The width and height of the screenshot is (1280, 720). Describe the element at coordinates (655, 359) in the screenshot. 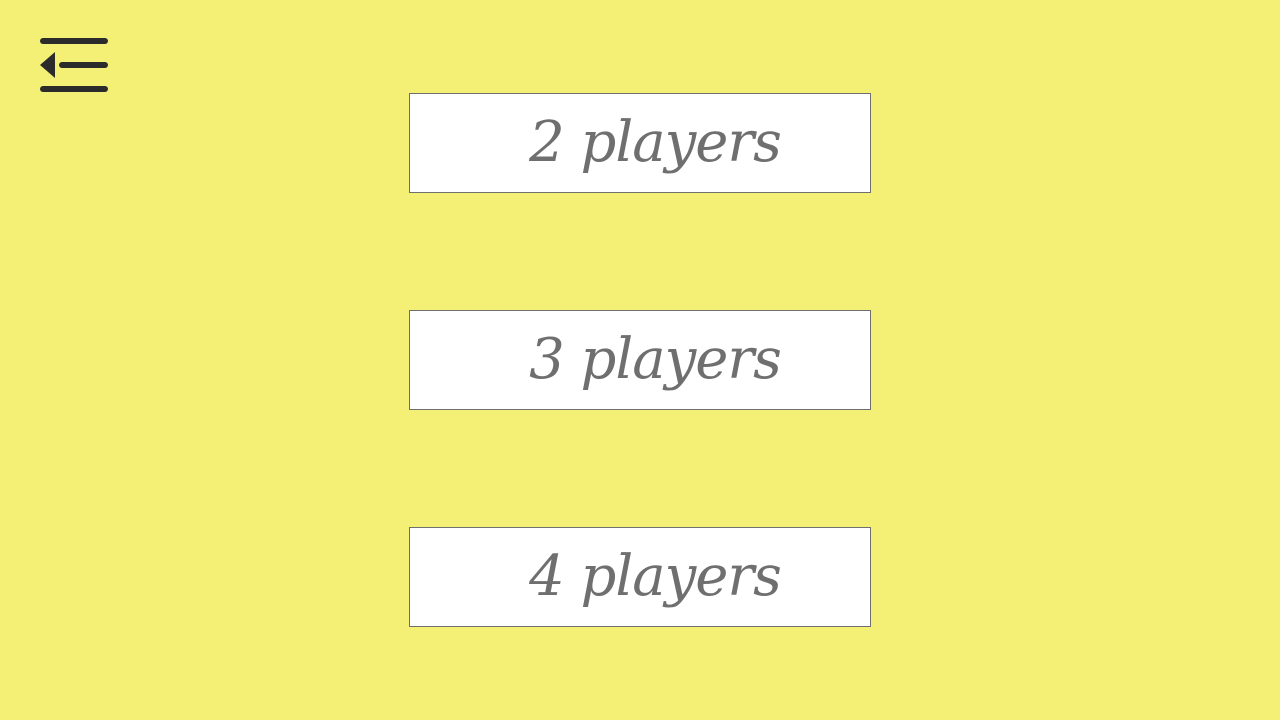

I see `three-players-label: 3 players` at that location.